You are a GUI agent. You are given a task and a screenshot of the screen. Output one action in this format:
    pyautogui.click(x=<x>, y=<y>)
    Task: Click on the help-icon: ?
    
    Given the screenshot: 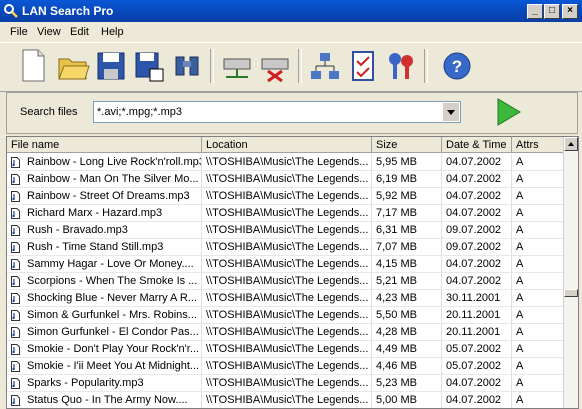 What is the action you would take?
    pyautogui.click(x=457, y=66)
    